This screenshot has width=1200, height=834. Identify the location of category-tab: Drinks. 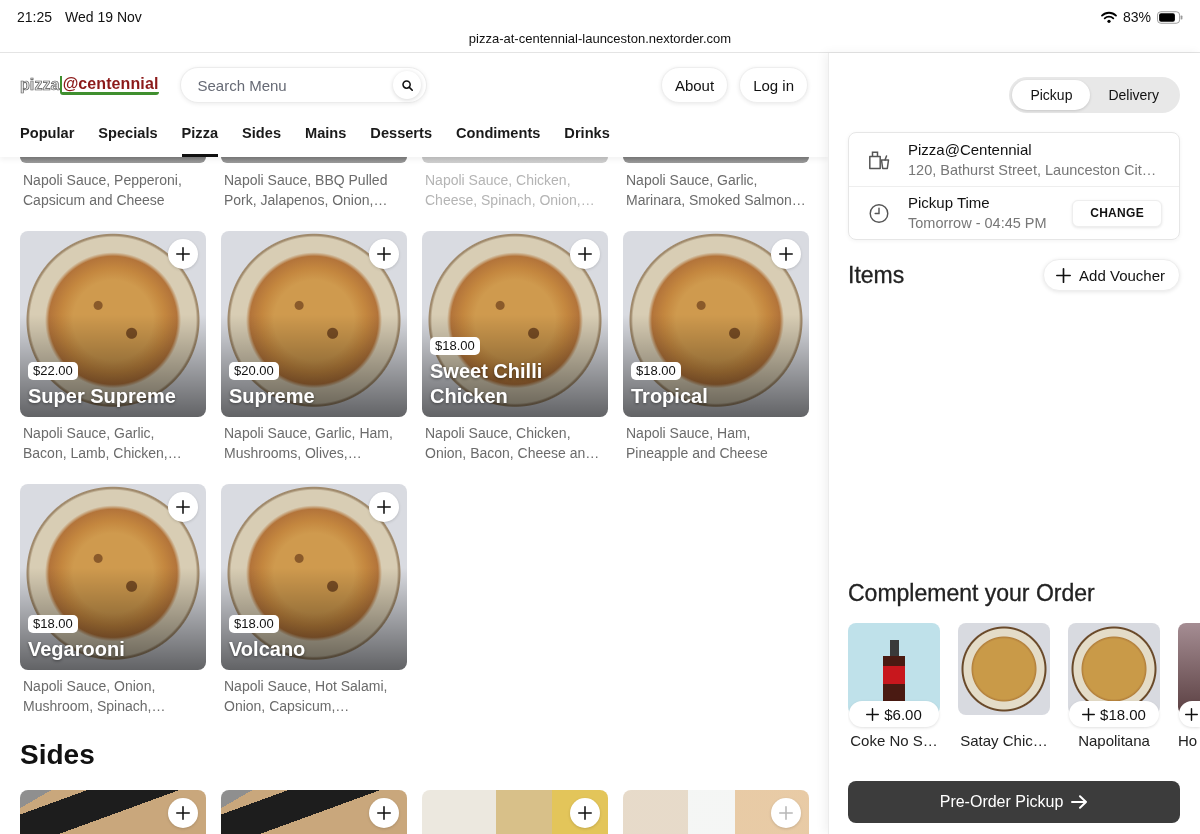
(587, 136).